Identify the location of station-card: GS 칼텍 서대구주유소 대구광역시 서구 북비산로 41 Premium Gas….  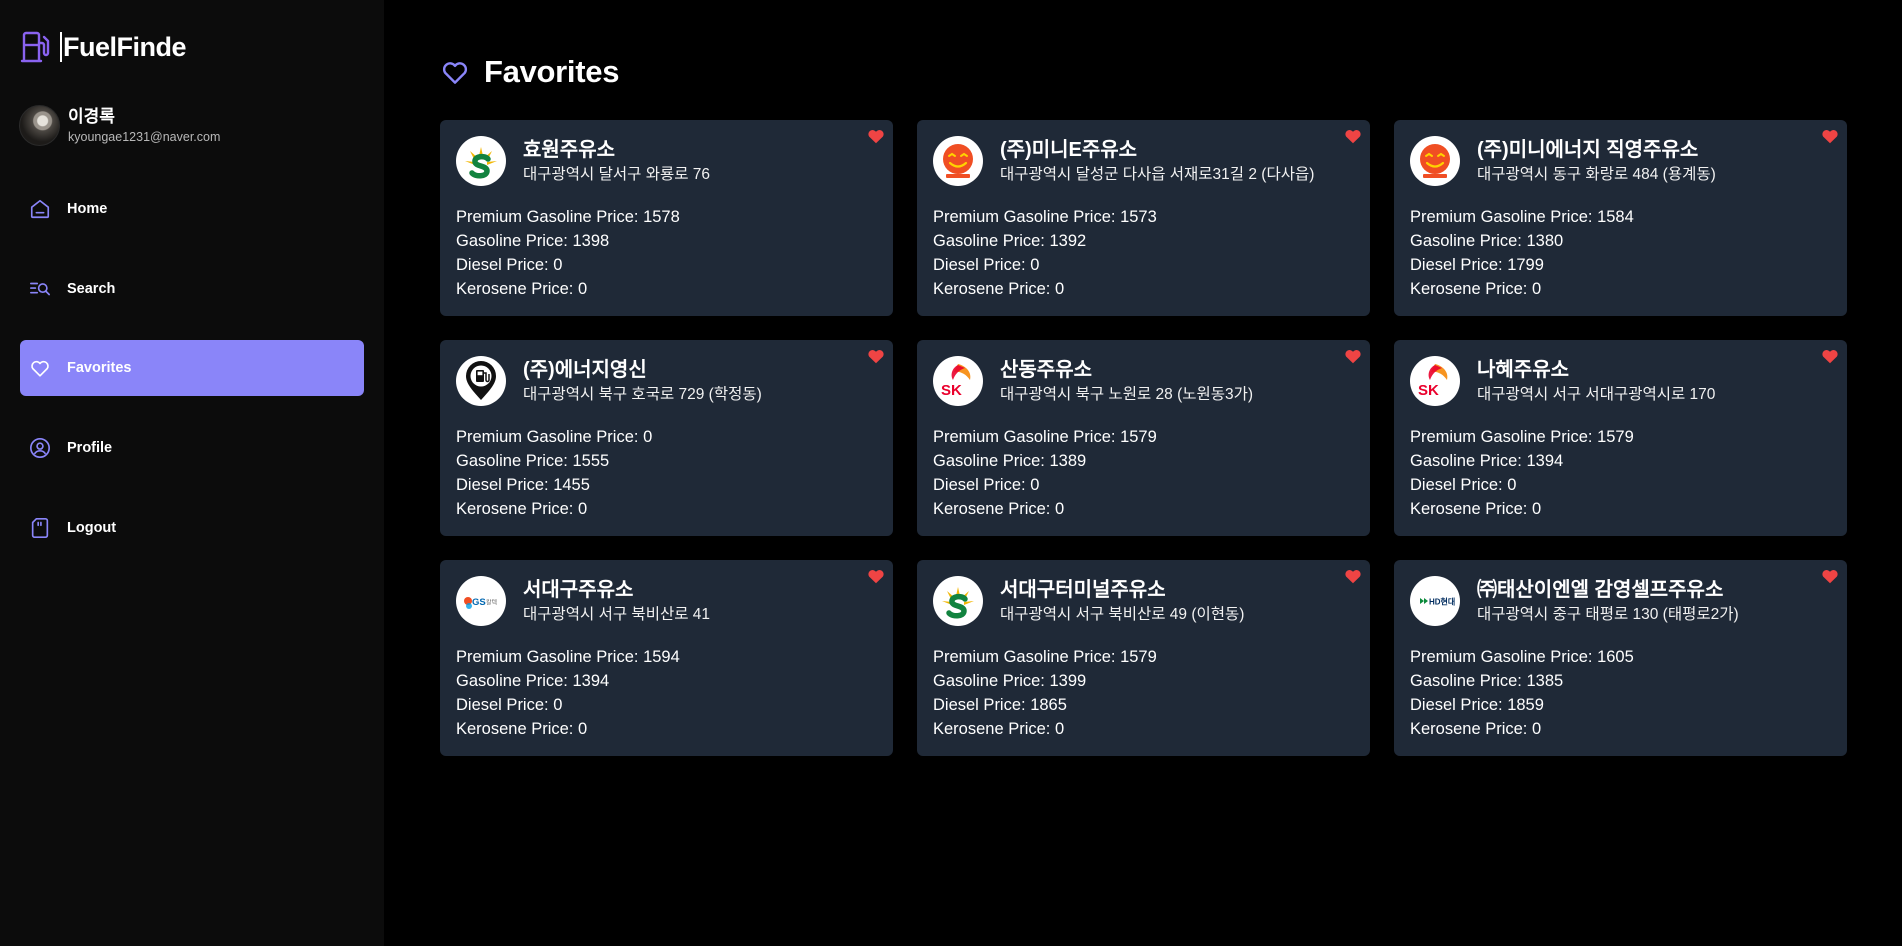
(666, 658).